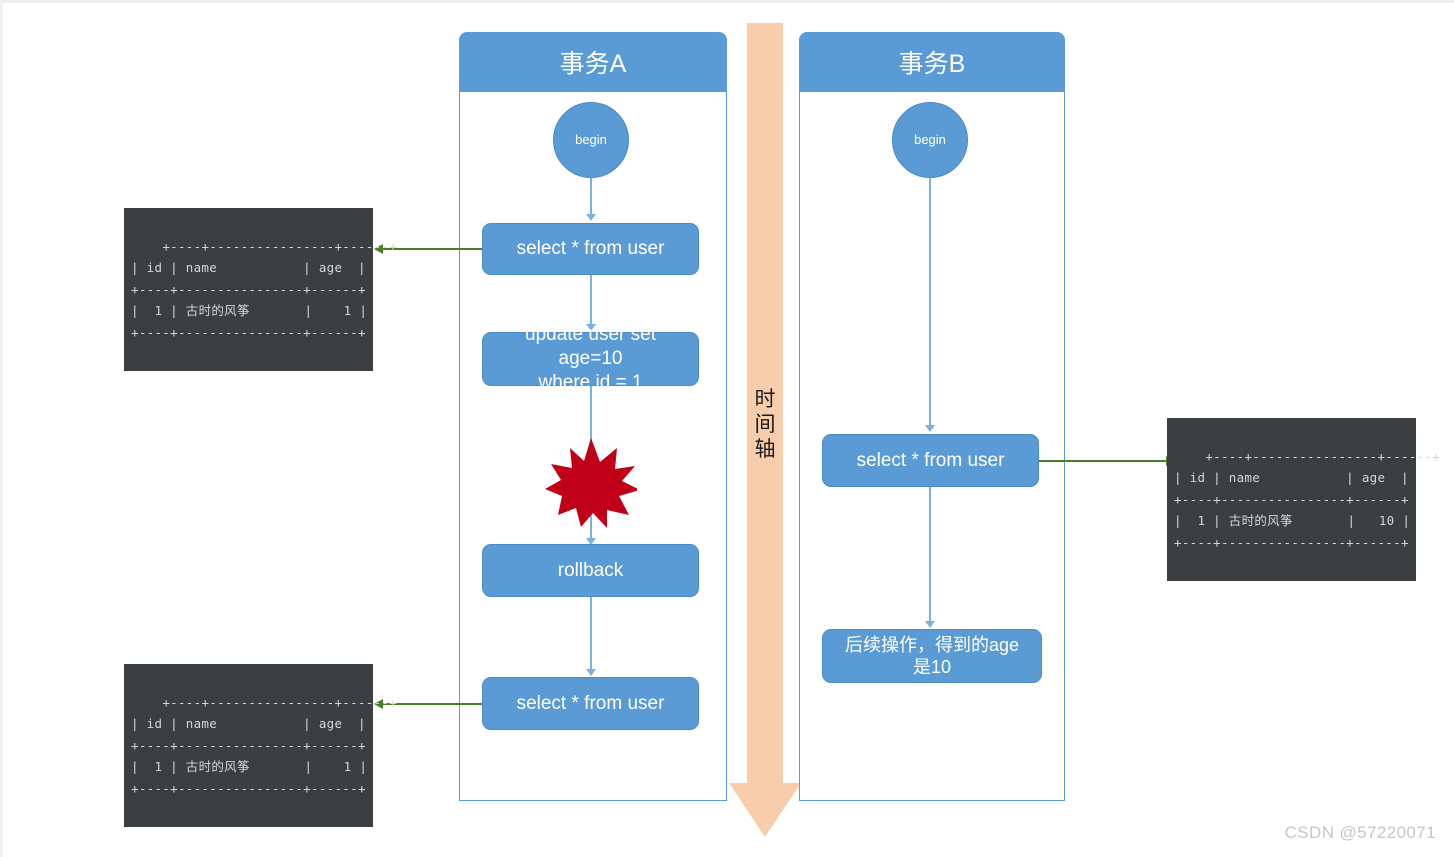 Image resolution: width=1454 pixels, height=857 pixels. I want to click on swimlane-title-transaction-b: 事务B, so click(932, 62).